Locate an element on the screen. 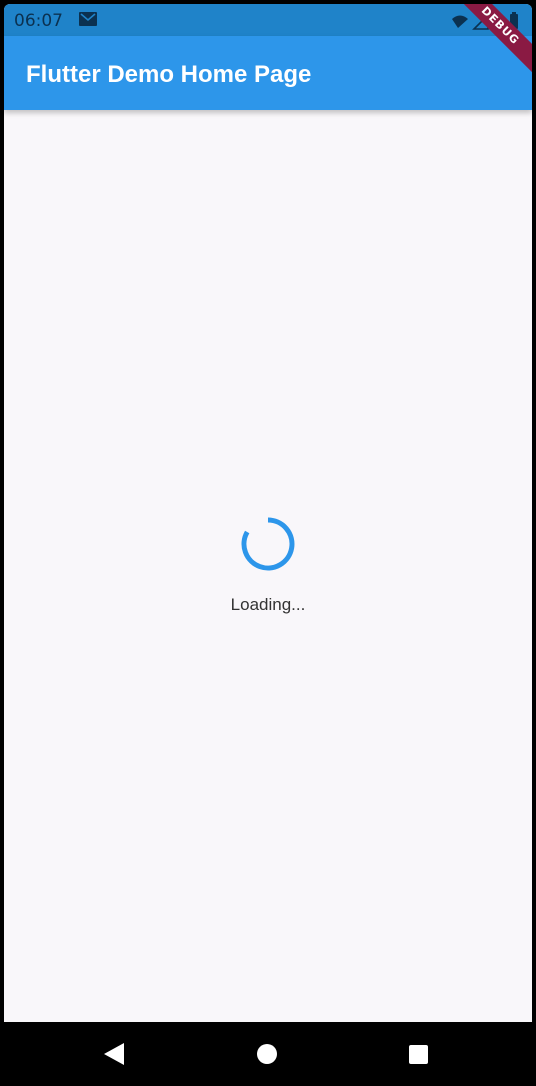 The width and height of the screenshot is (536, 1086). app-bar: Flutter Demo Home Page is located at coordinates (268, 73).